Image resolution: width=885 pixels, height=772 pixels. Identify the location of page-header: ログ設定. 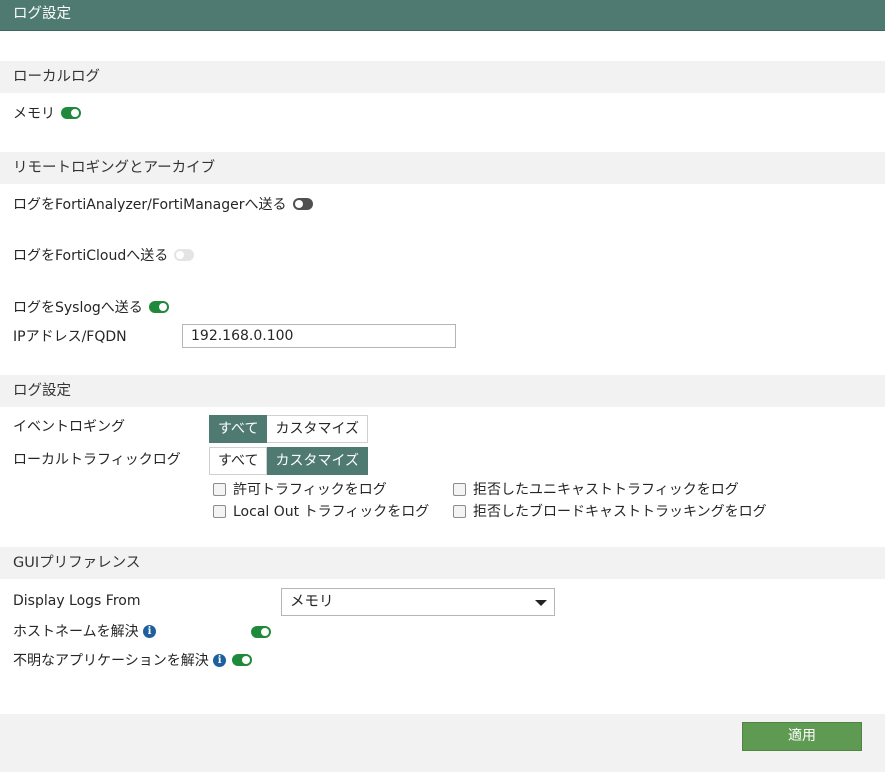
(442, 15).